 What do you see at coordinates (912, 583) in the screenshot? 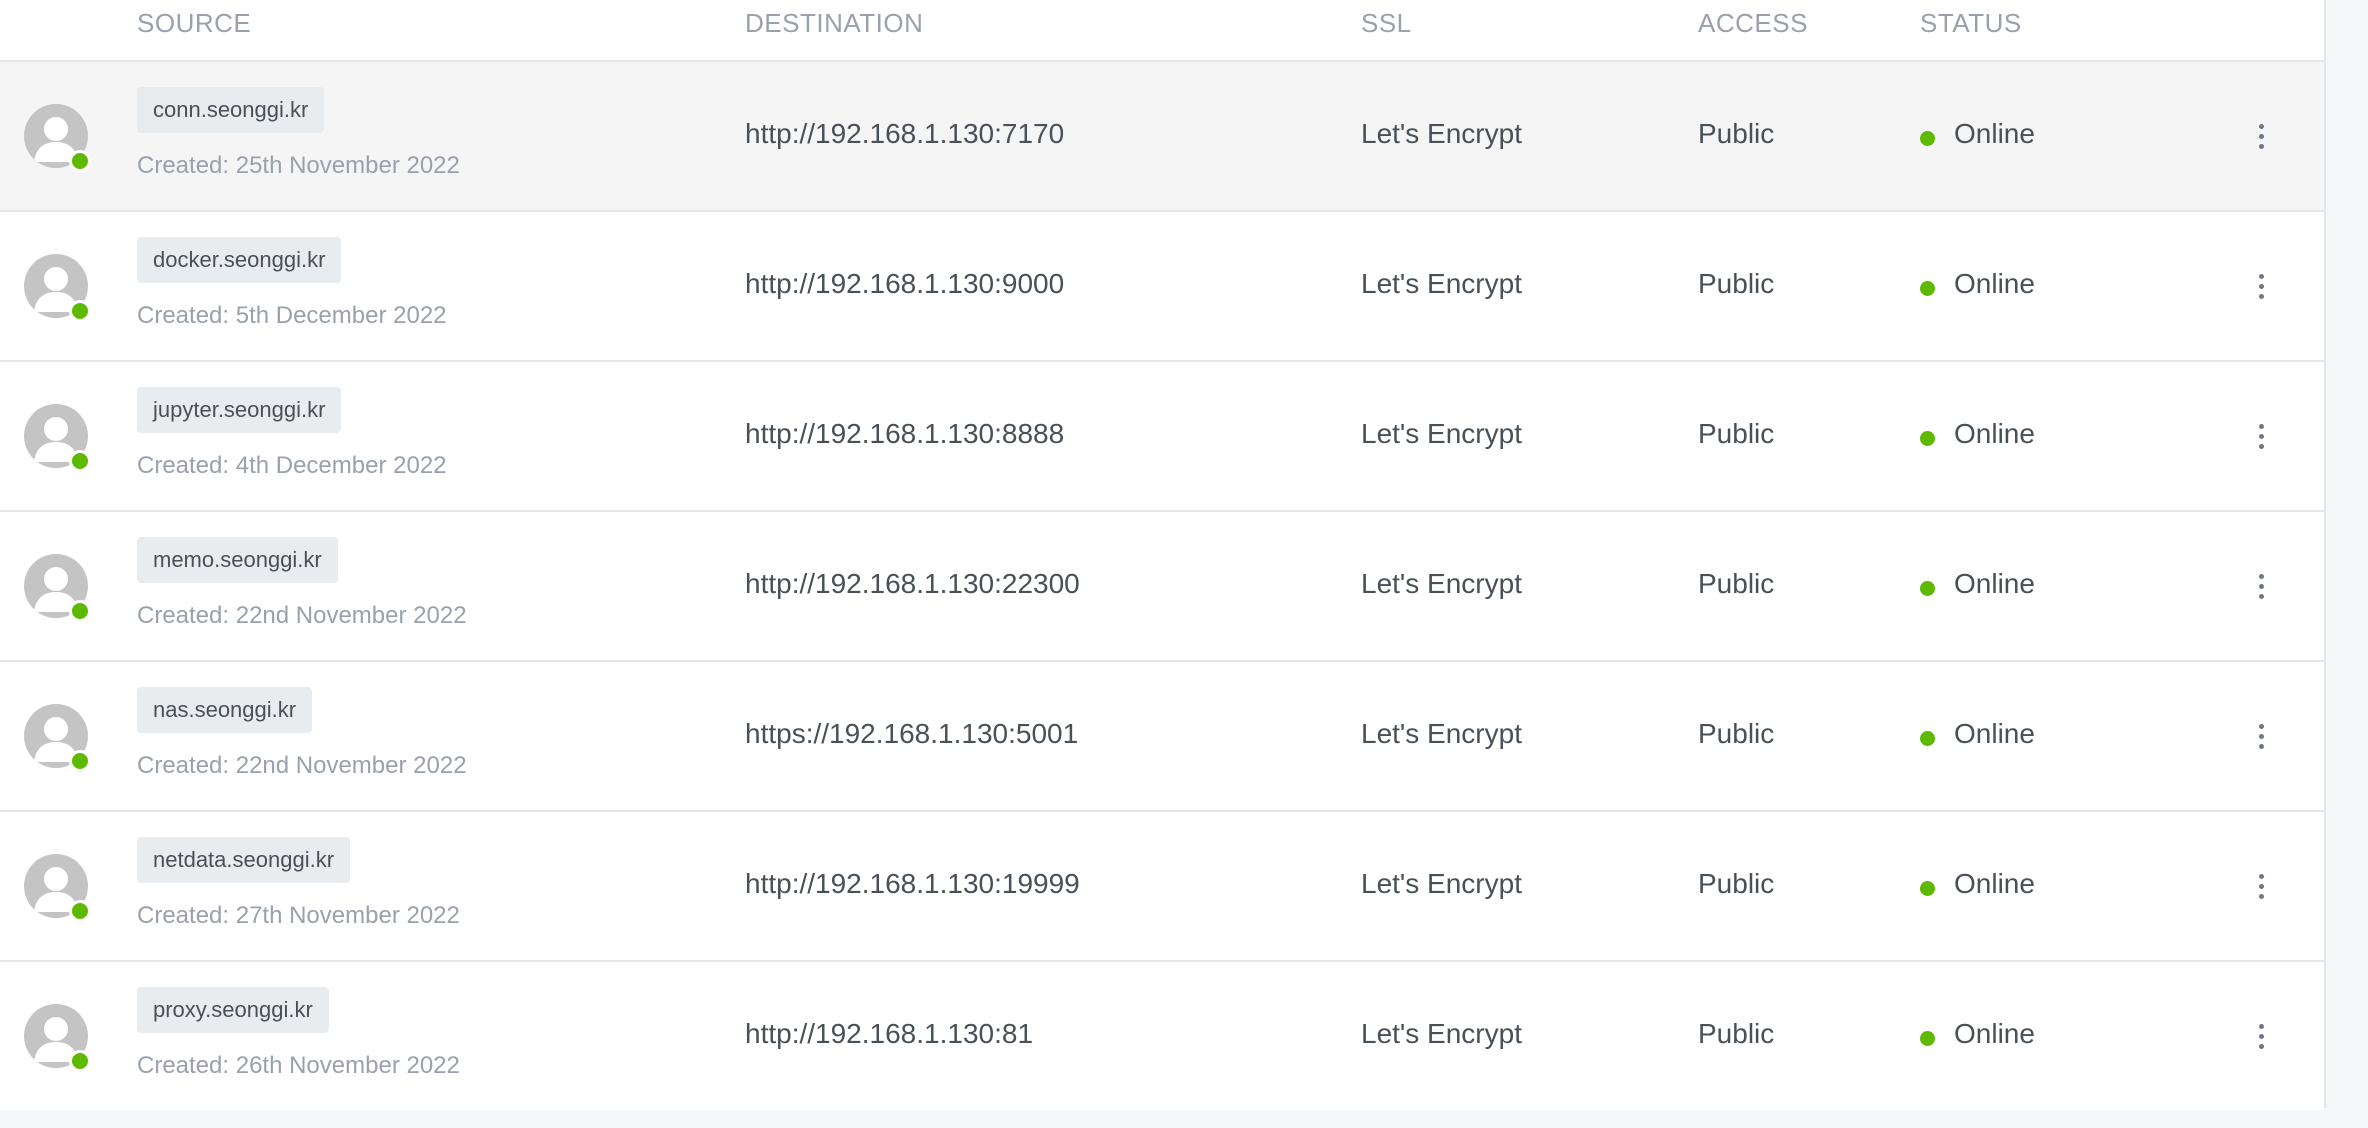
I see `destination-url: http://192.168.1.130:22300` at bounding box center [912, 583].